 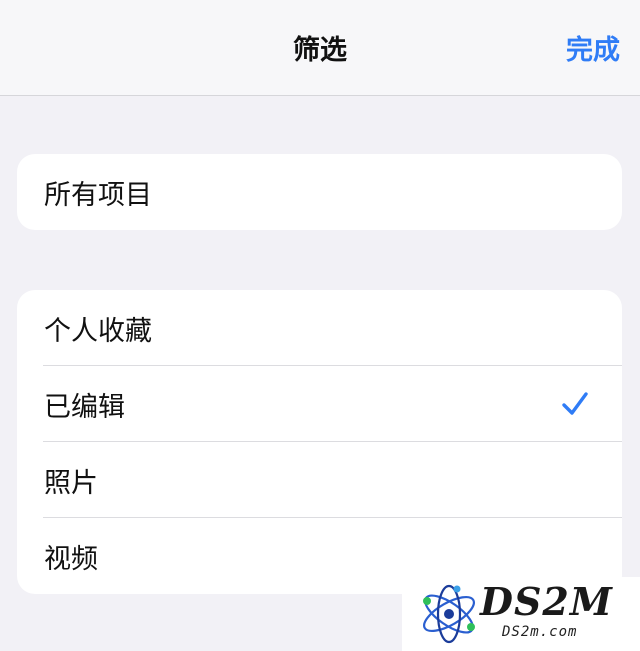 What do you see at coordinates (540, 632) in the screenshot?
I see `watermark-domain: DS2m.com` at bounding box center [540, 632].